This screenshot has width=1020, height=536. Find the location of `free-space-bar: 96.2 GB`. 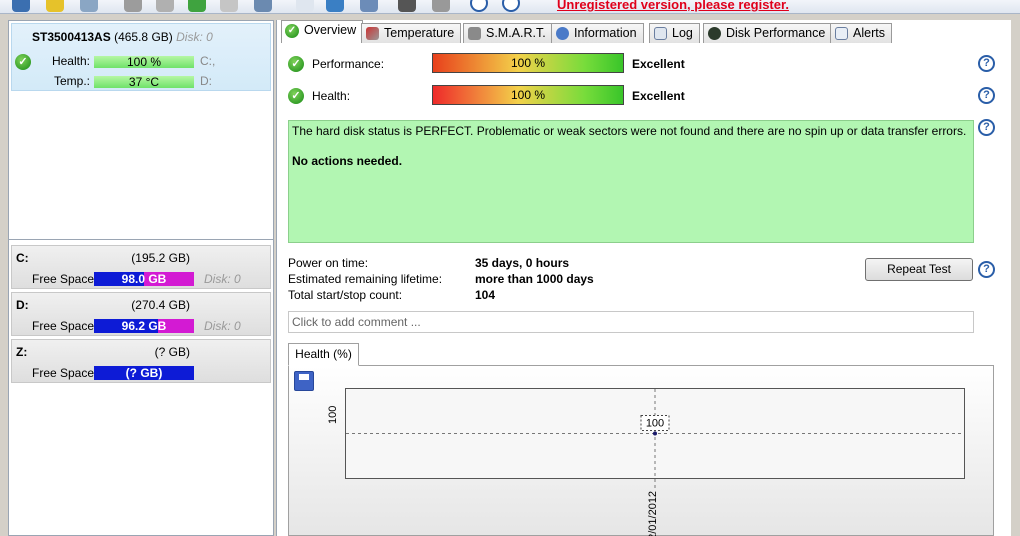

free-space-bar: 96.2 GB is located at coordinates (144, 326).